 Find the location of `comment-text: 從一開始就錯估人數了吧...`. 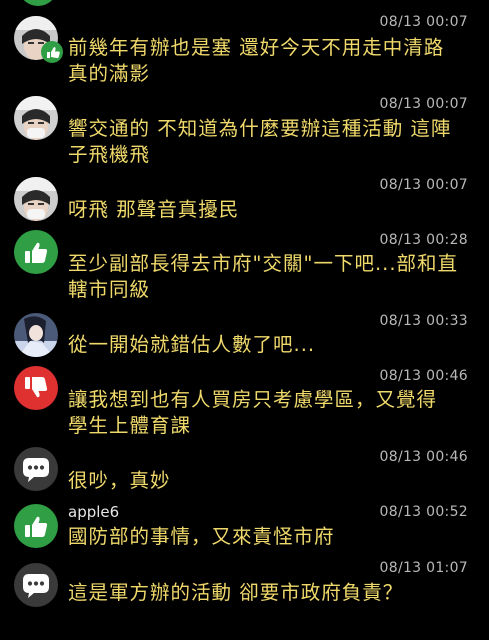

comment-text: 從一開始就錯估人數了吧... is located at coordinates (192, 344).